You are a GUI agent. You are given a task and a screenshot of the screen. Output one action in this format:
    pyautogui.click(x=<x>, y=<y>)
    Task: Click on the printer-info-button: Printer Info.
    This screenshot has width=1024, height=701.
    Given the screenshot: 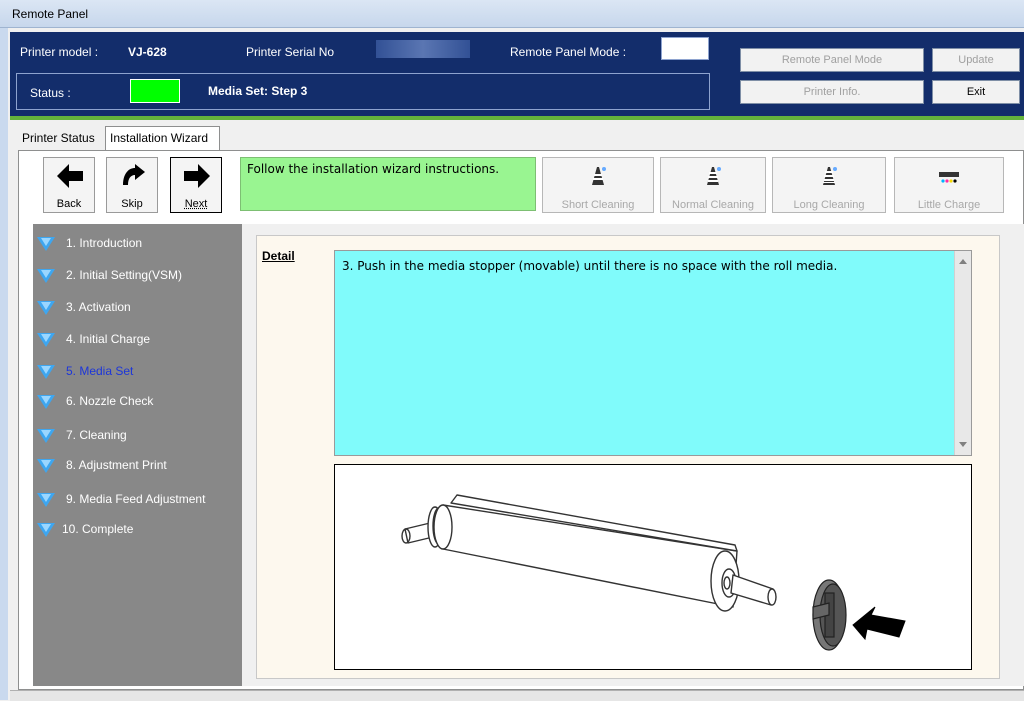 What is the action you would take?
    pyautogui.click(x=832, y=92)
    